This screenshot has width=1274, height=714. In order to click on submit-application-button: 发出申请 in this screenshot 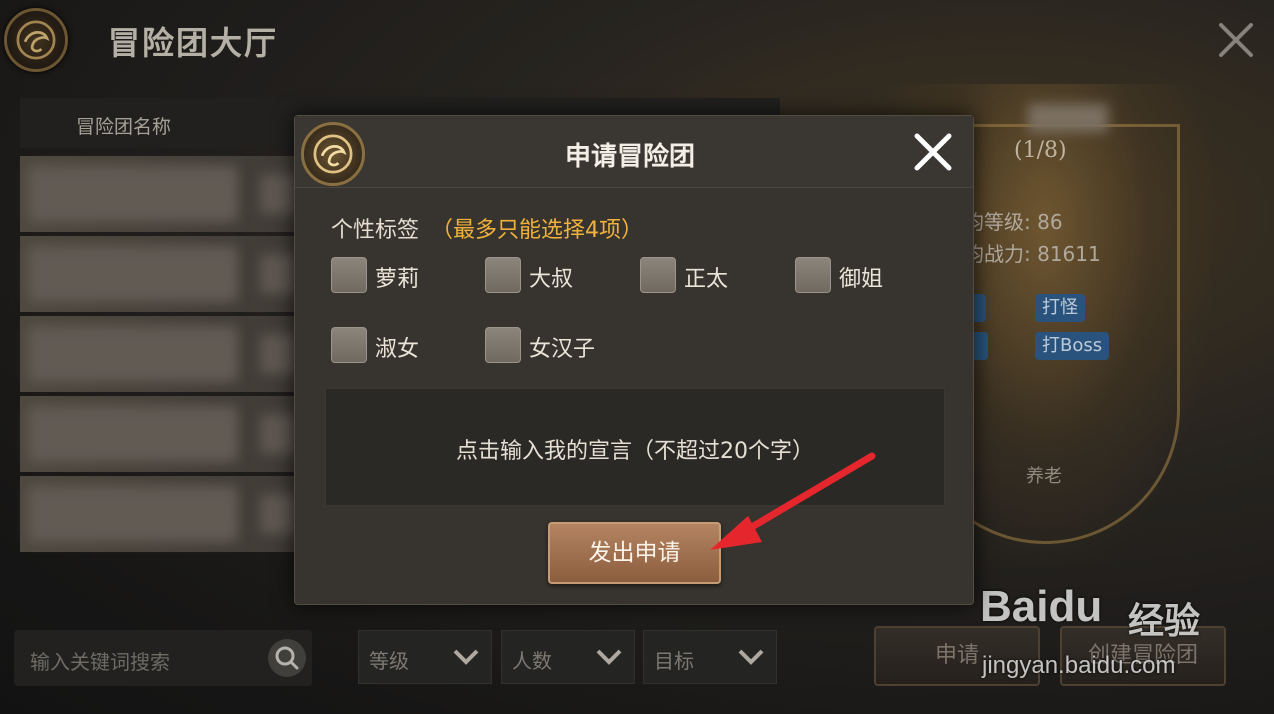, I will do `click(634, 553)`.